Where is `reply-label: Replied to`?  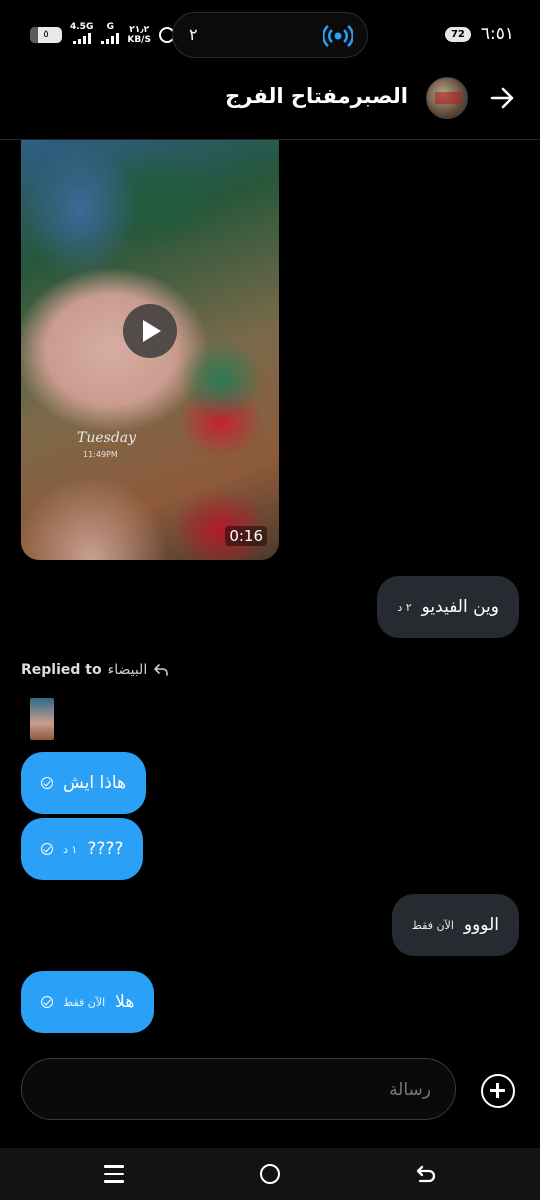 reply-label: Replied to is located at coordinates (61, 670).